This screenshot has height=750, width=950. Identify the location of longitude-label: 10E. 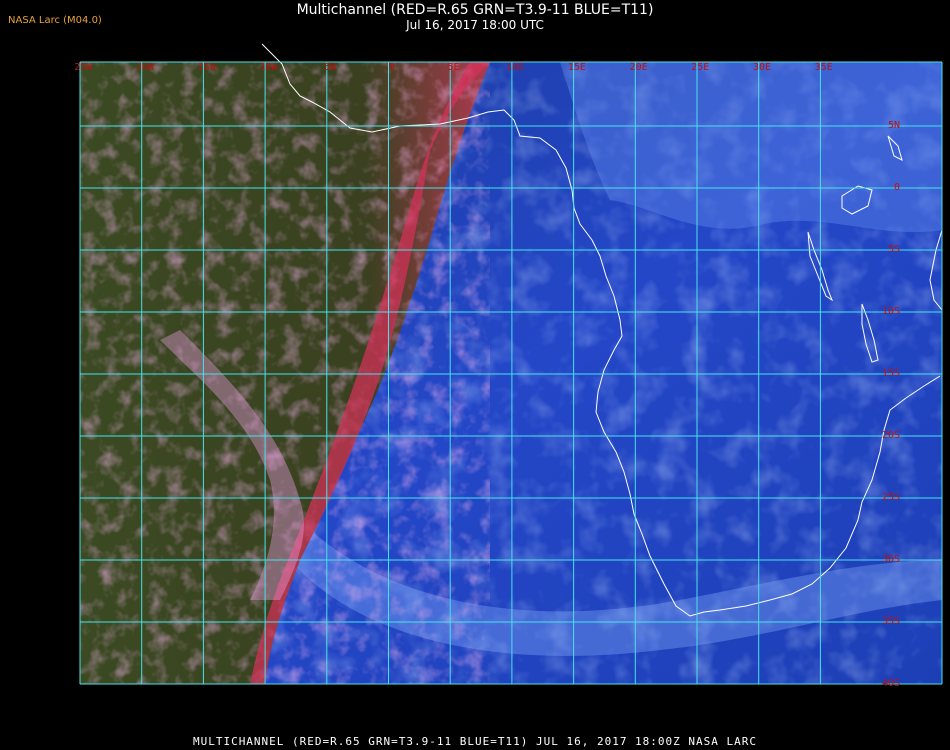
(515, 67).